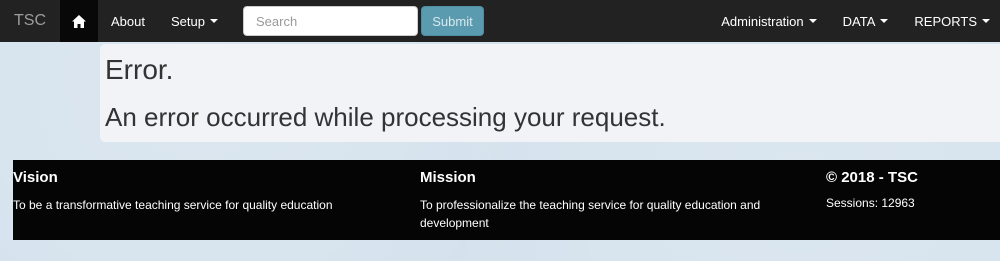  I want to click on home-button, so click(79, 21).